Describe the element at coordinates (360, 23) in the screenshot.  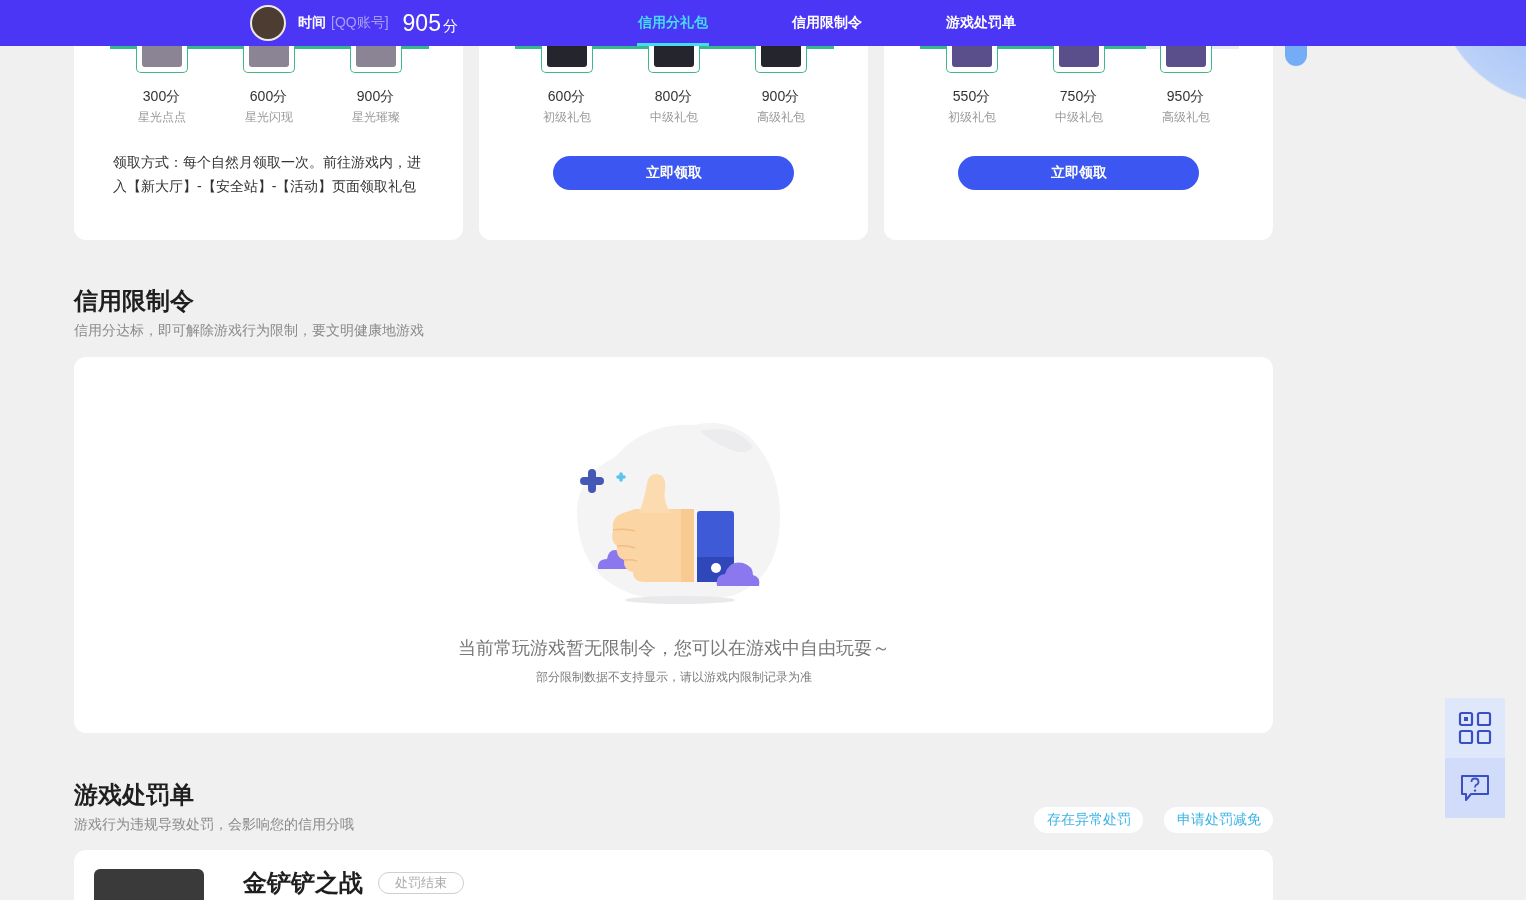
I see `account-label: [QQ账号]` at that location.